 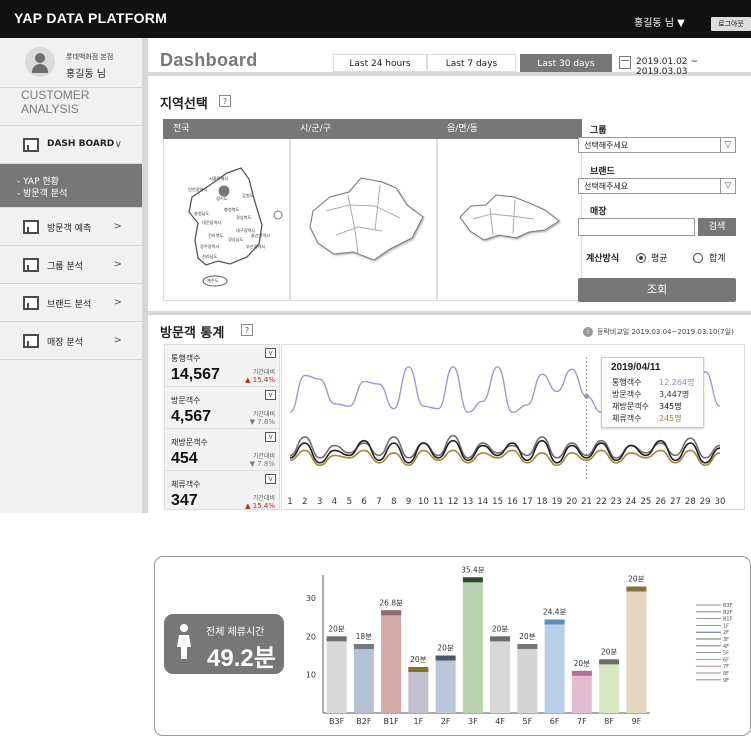 What do you see at coordinates (609, 686) in the screenshot?
I see `bar-8F` at bounding box center [609, 686].